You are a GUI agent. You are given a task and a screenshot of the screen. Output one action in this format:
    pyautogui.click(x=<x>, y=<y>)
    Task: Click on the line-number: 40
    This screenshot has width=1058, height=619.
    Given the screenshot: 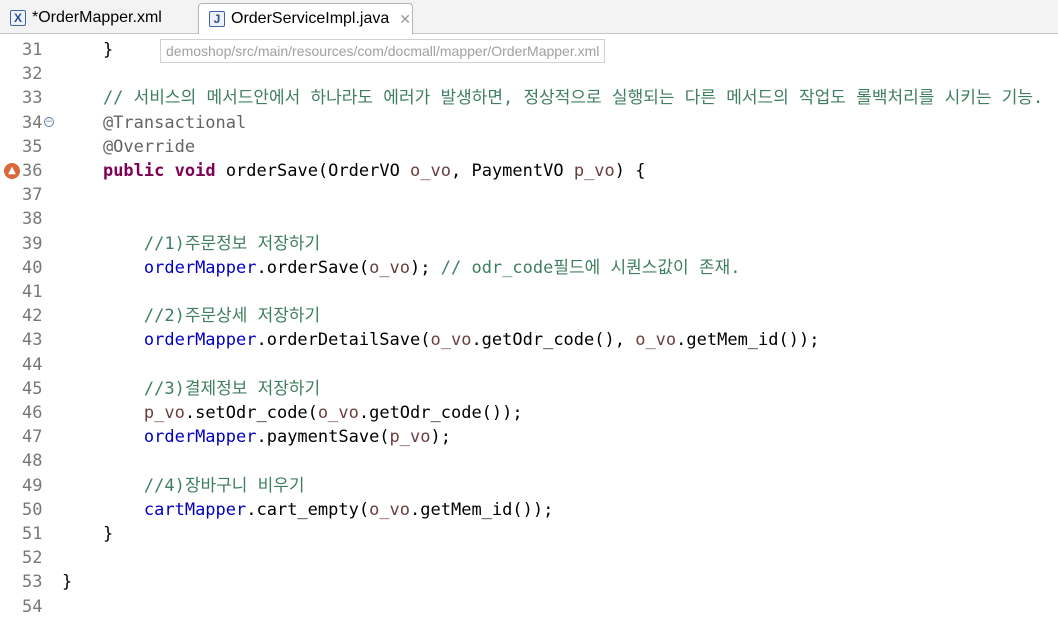 What is the action you would take?
    pyautogui.click(x=32, y=267)
    